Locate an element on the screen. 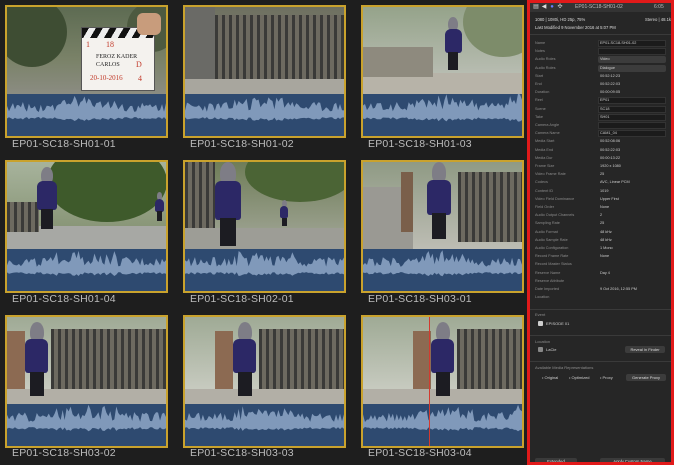 This screenshot has height=465, width=674. metadata-value: 48 kHz is located at coordinates (606, 231).